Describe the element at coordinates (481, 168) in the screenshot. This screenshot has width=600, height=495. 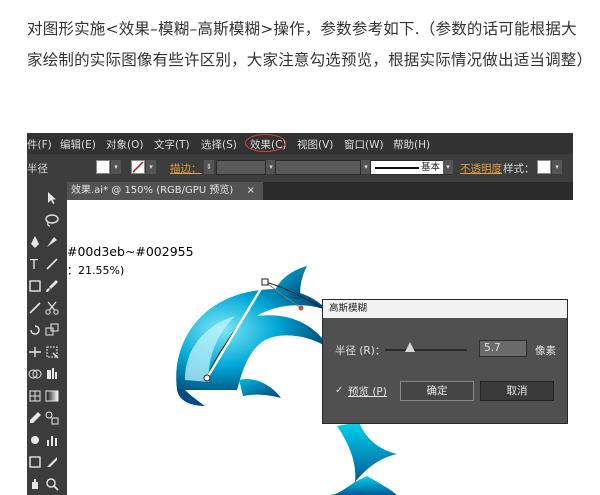
I see `opacity-label: 不透明度` at that location.